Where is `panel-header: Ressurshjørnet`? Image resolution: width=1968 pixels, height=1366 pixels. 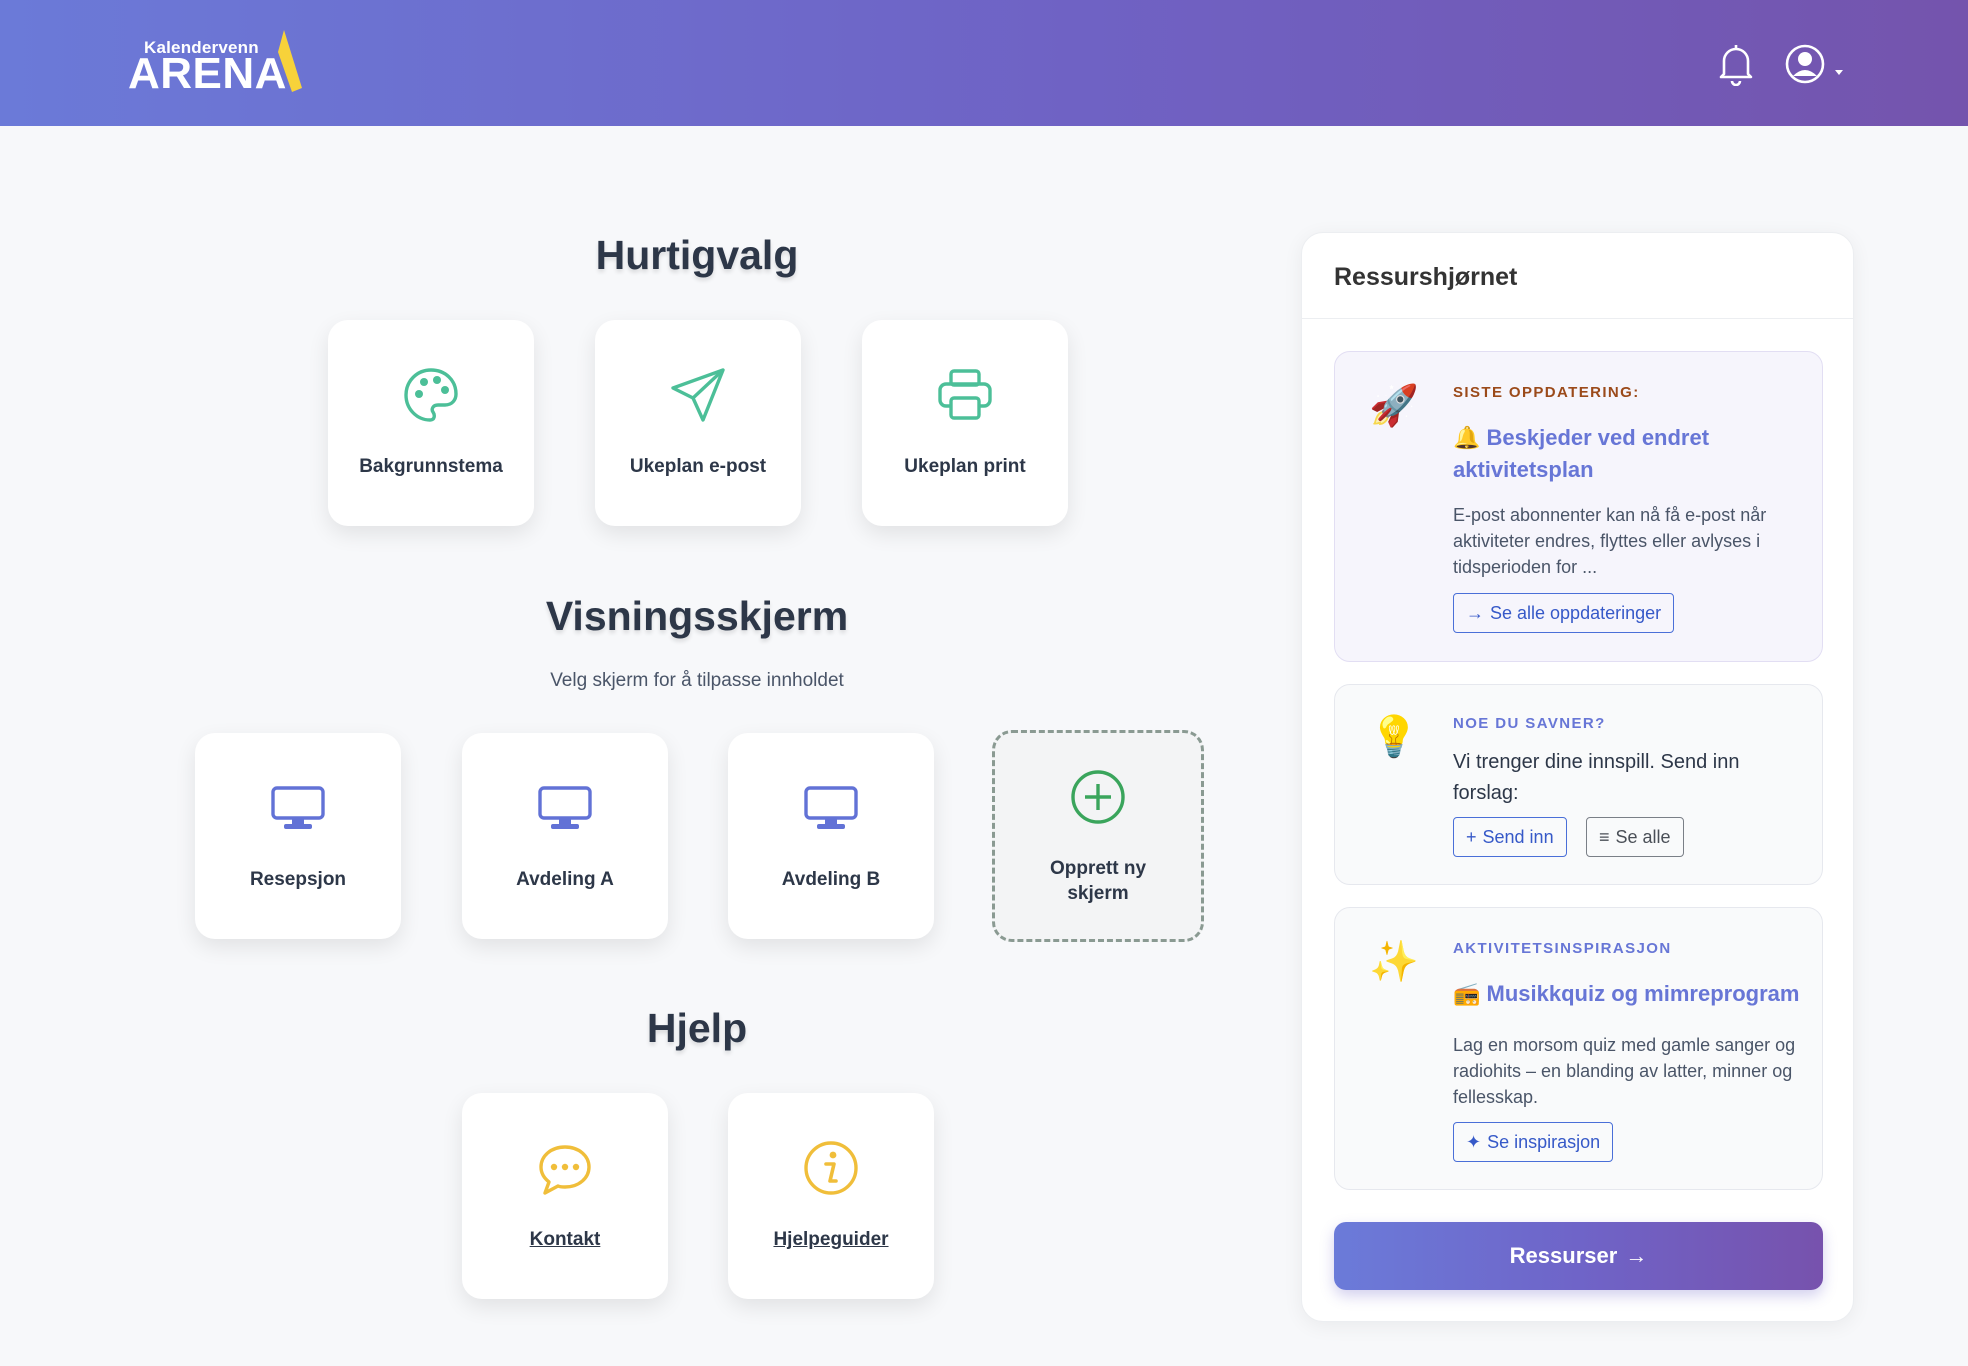 panel-header: Ressurshjørnet is located at coordinates (1577, 276).